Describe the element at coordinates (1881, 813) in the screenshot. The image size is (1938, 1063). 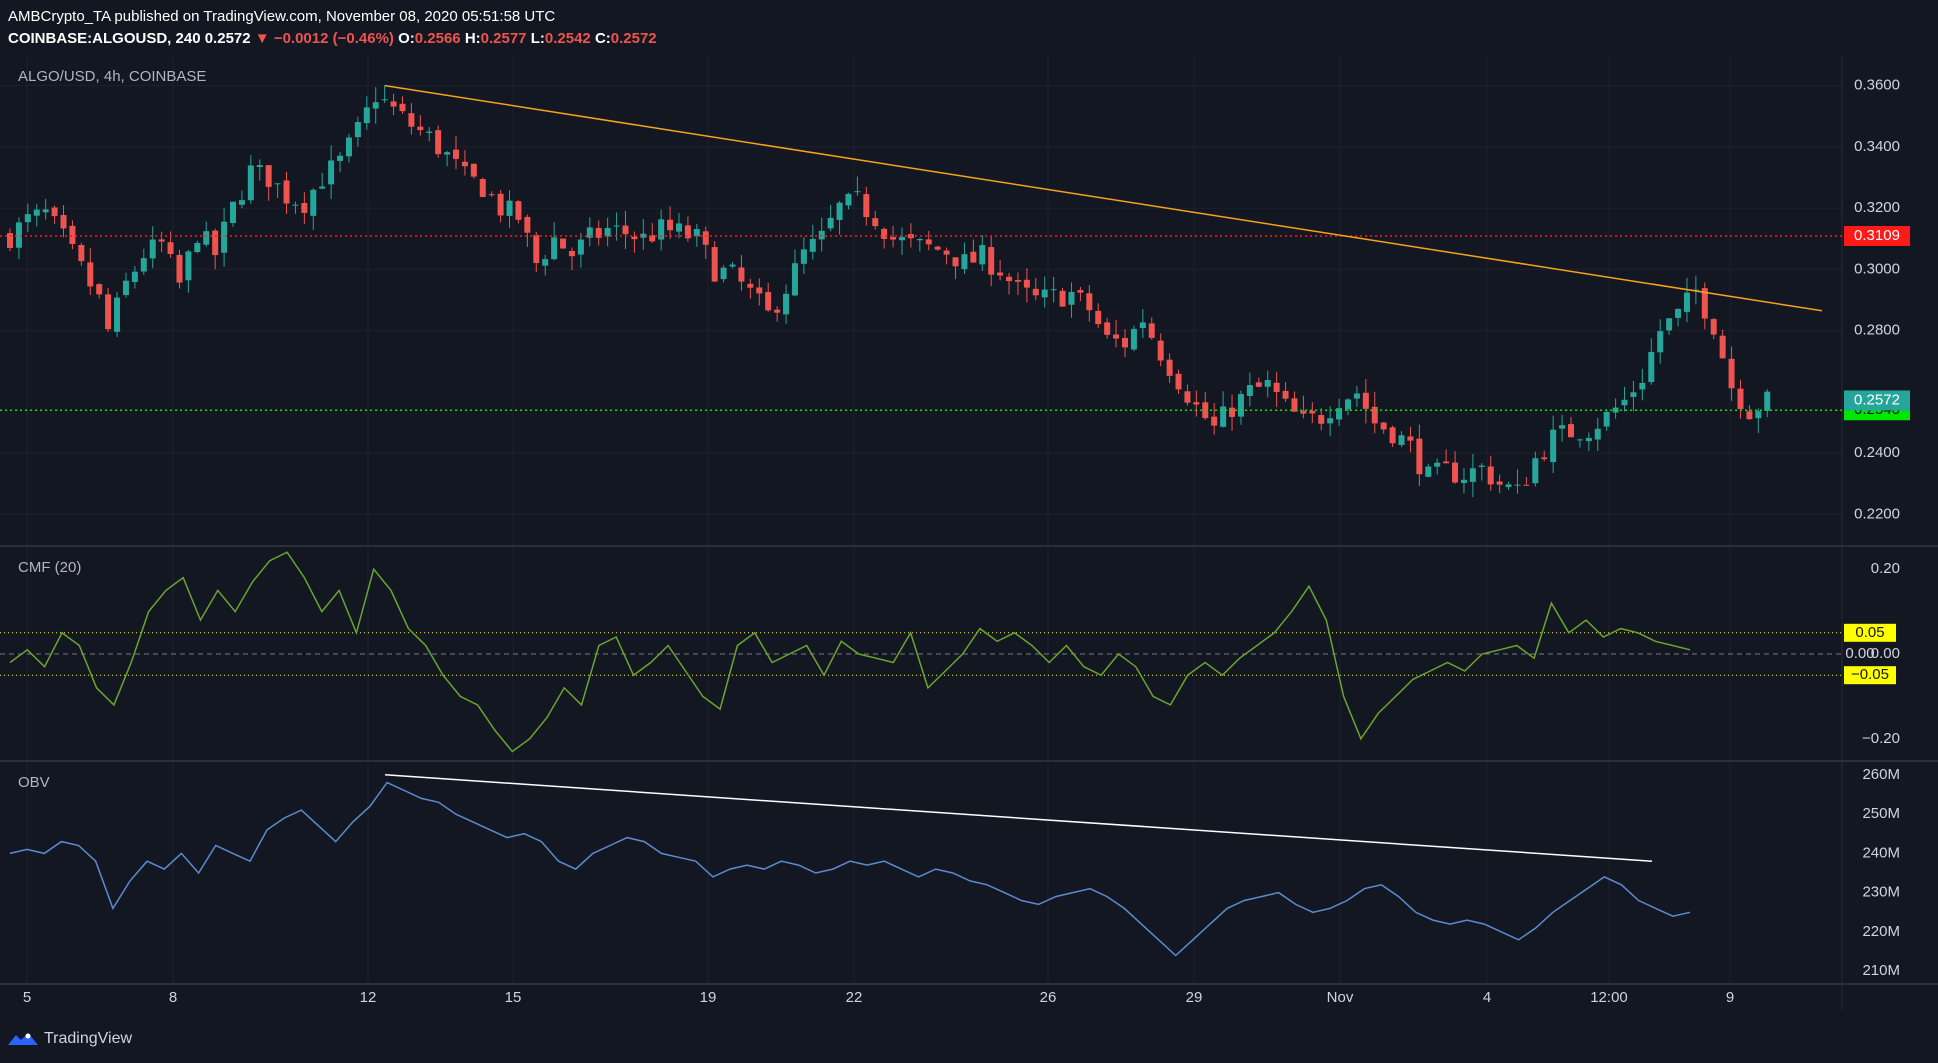
I see `obv-y-tick-label: 250M` at that location.